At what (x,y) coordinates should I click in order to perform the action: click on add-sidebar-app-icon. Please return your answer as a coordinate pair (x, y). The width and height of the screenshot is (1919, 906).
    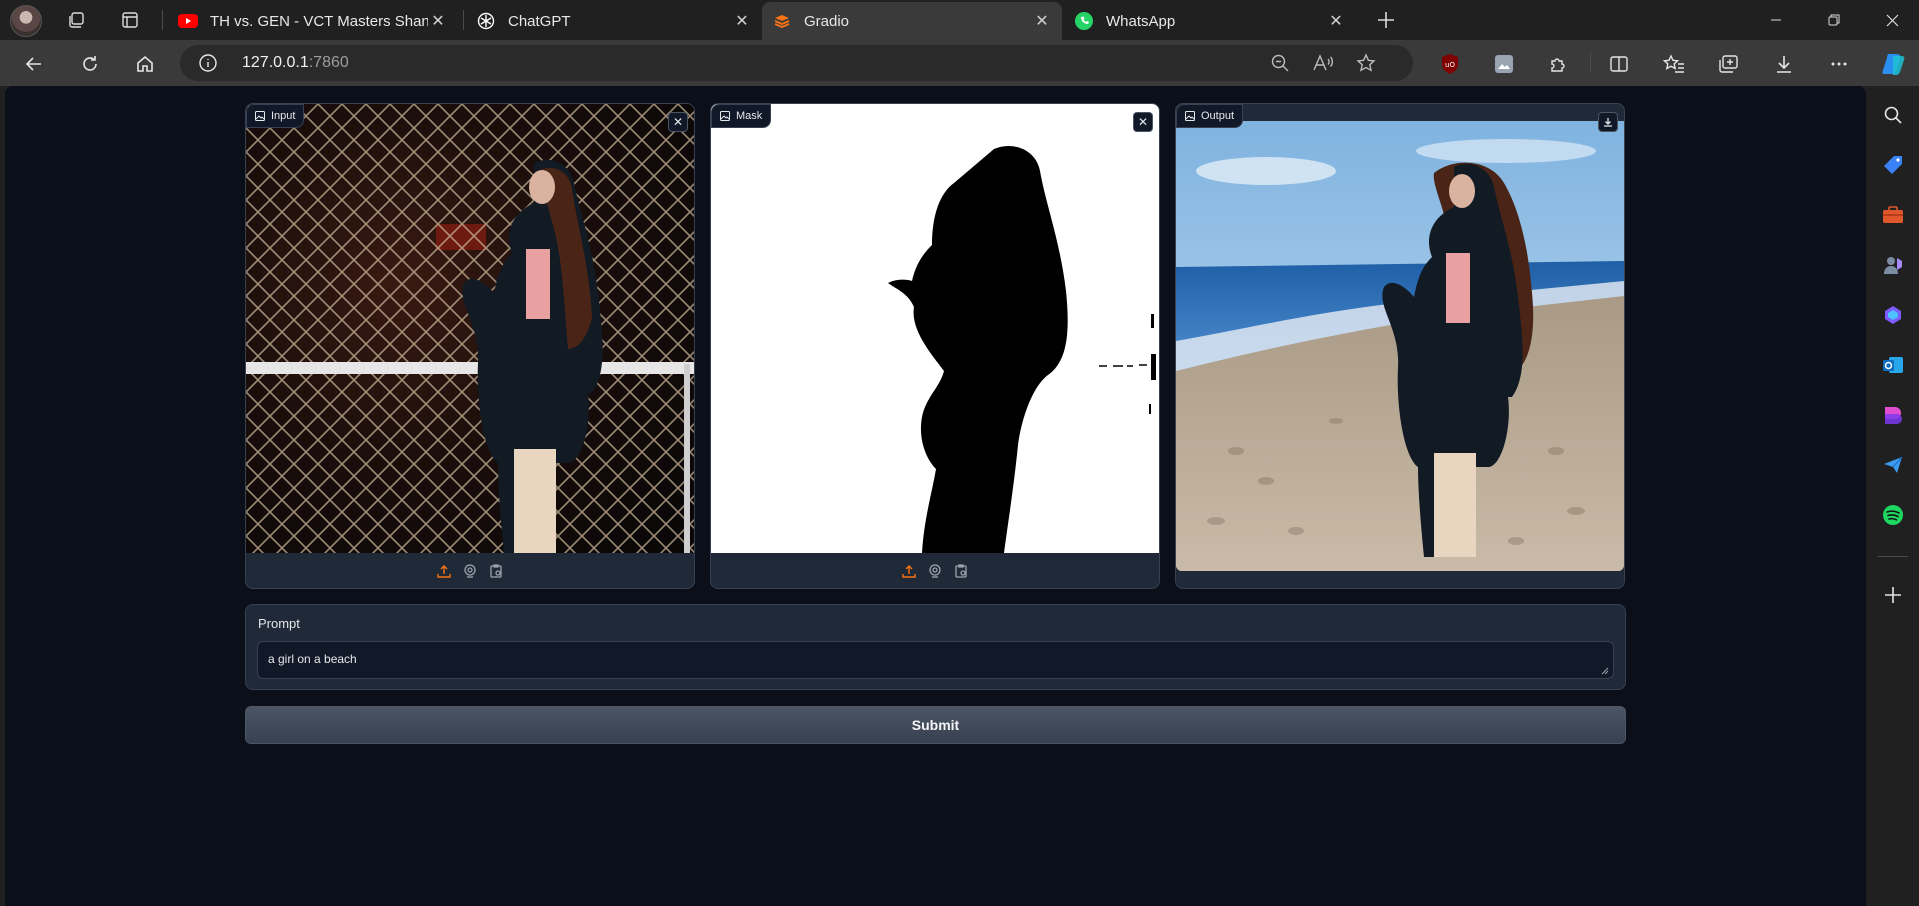
    Looking at the image, I should click on (1893, 595).